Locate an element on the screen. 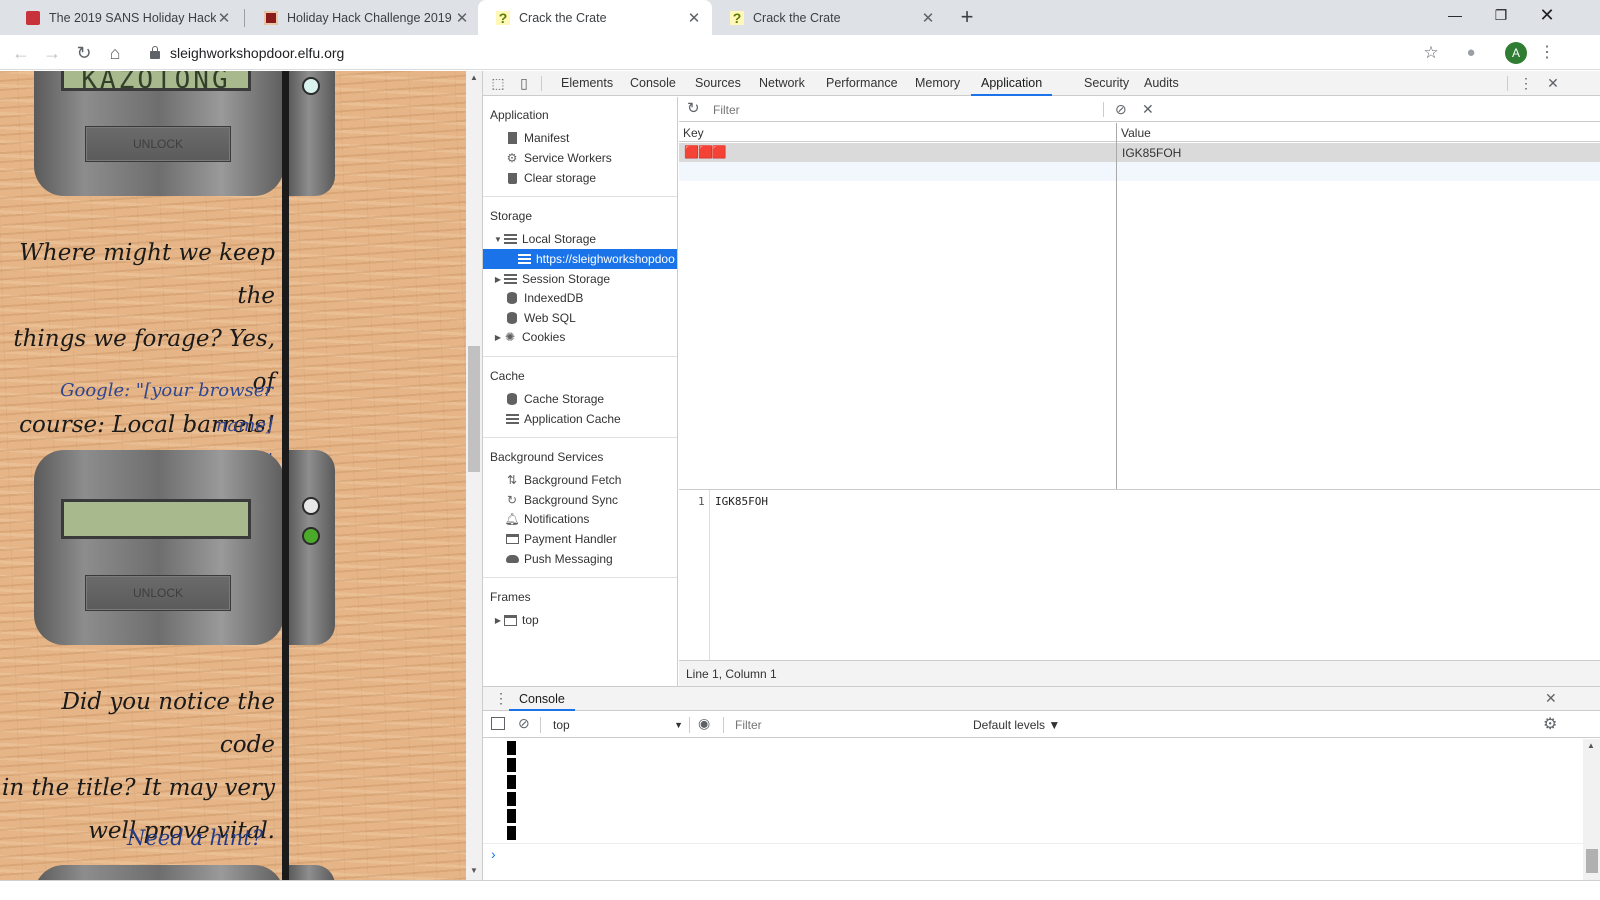 This screenshot has height=900, width=1600. sidebar-item-session-storage: ▶ Session Storage is located at coordinates (580, 279).